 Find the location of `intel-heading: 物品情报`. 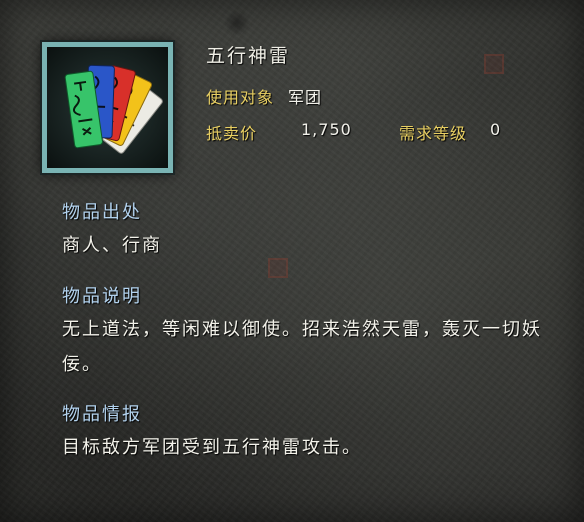

intel-heading: 物品情报 is located at coordinates (102, 414).